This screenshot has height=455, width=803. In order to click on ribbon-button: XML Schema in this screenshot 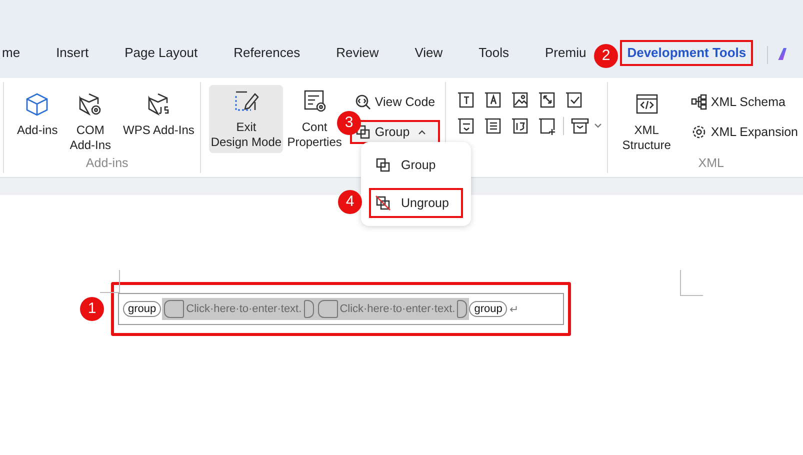, I will do `click(744, 102)`.